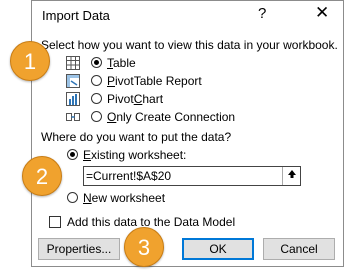 This screenshot has width=347, height=270. What do you see at coordinates (96, 80) in the screenshot?
I see `radio-pivottable` at bounding box center [96, 80].